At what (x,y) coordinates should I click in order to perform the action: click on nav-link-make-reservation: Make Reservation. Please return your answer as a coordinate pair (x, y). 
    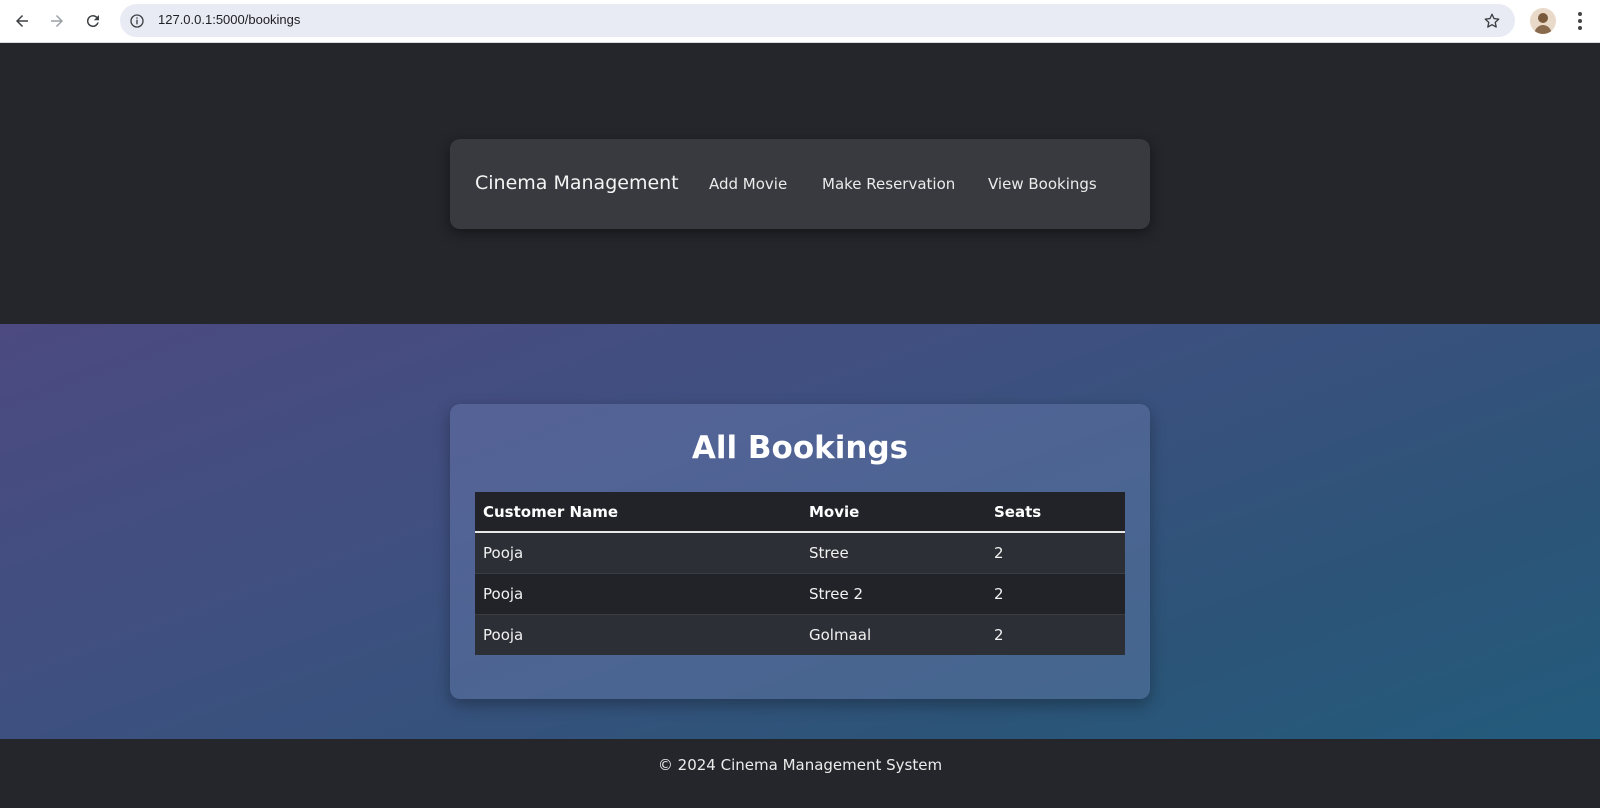
    Looking at the image, I should click on (888, 184).